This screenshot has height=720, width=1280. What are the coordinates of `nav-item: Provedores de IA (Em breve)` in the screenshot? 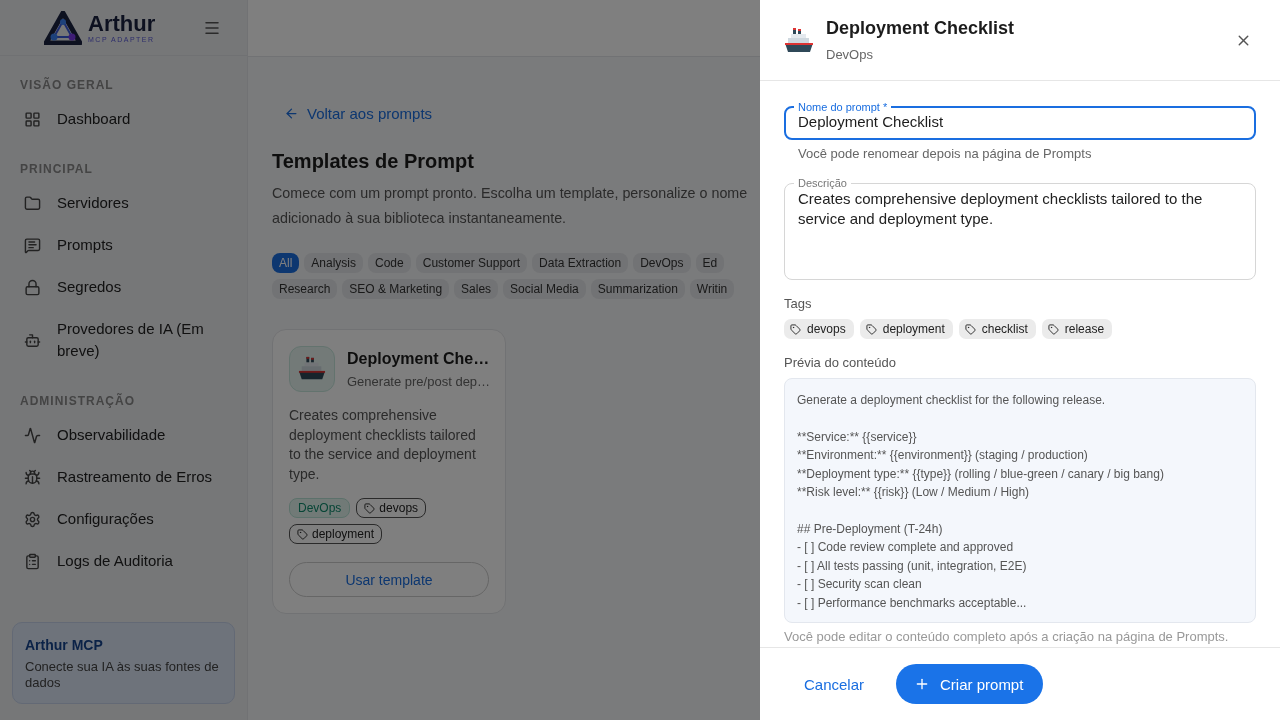 It's located at (123, 340).